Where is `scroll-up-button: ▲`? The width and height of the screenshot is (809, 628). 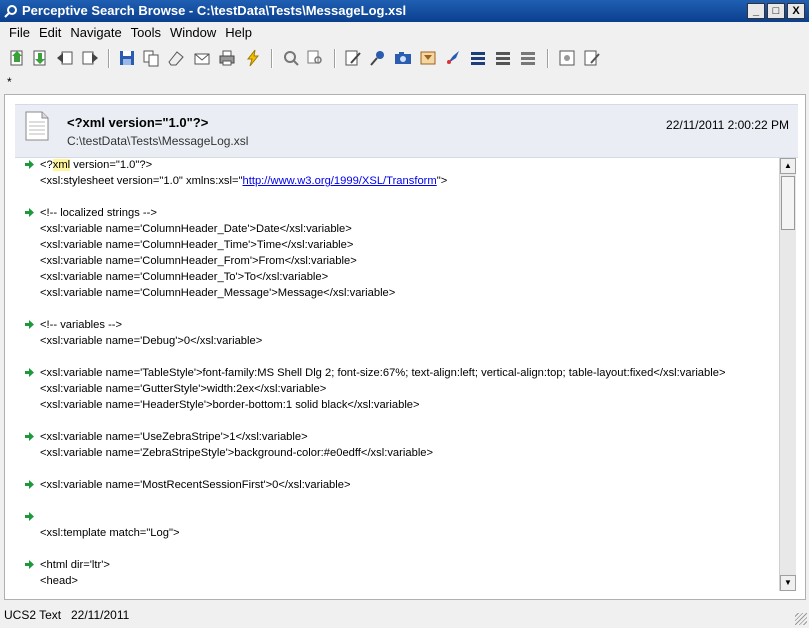
scroll-up-button: ▲ is located at coordinates (788, 166).